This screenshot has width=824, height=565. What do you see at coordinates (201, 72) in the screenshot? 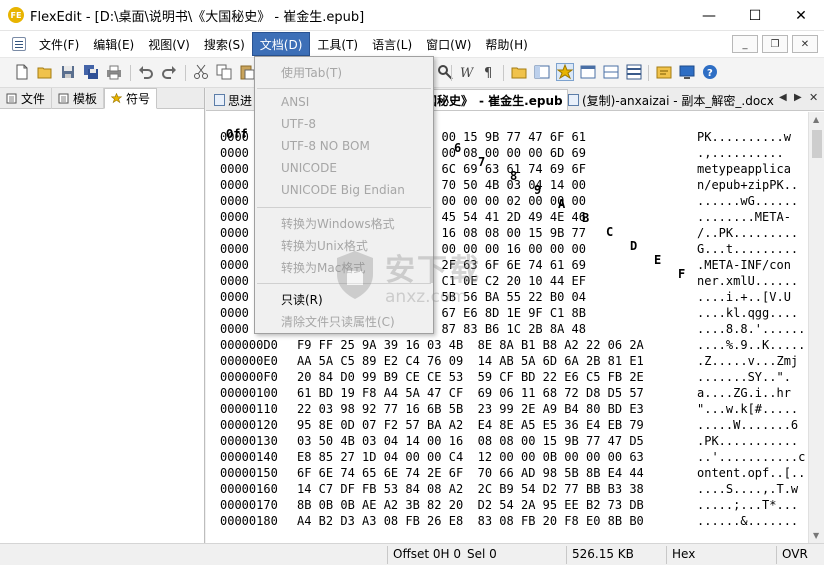
I see `cut-icon` at bounding box center [201, 72].